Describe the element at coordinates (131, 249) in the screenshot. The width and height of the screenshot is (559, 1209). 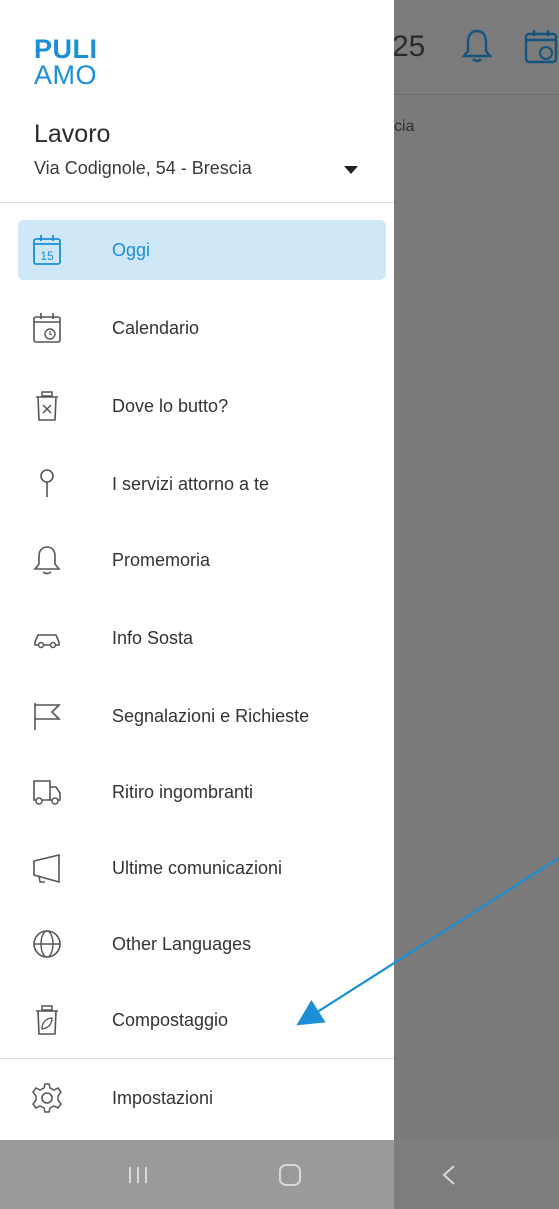
I see `menu-item-label: Oggi` at that location.